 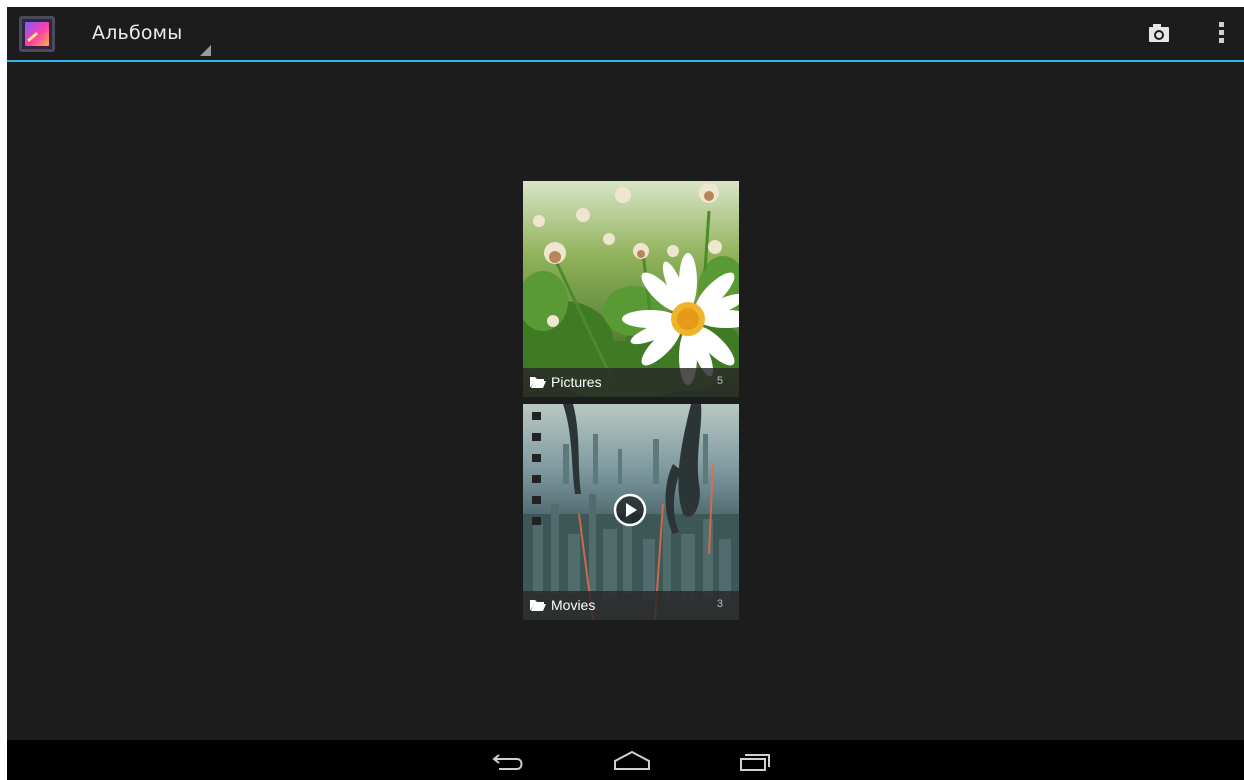 I want to click on navigation-bar, so click(x=625, y=760).